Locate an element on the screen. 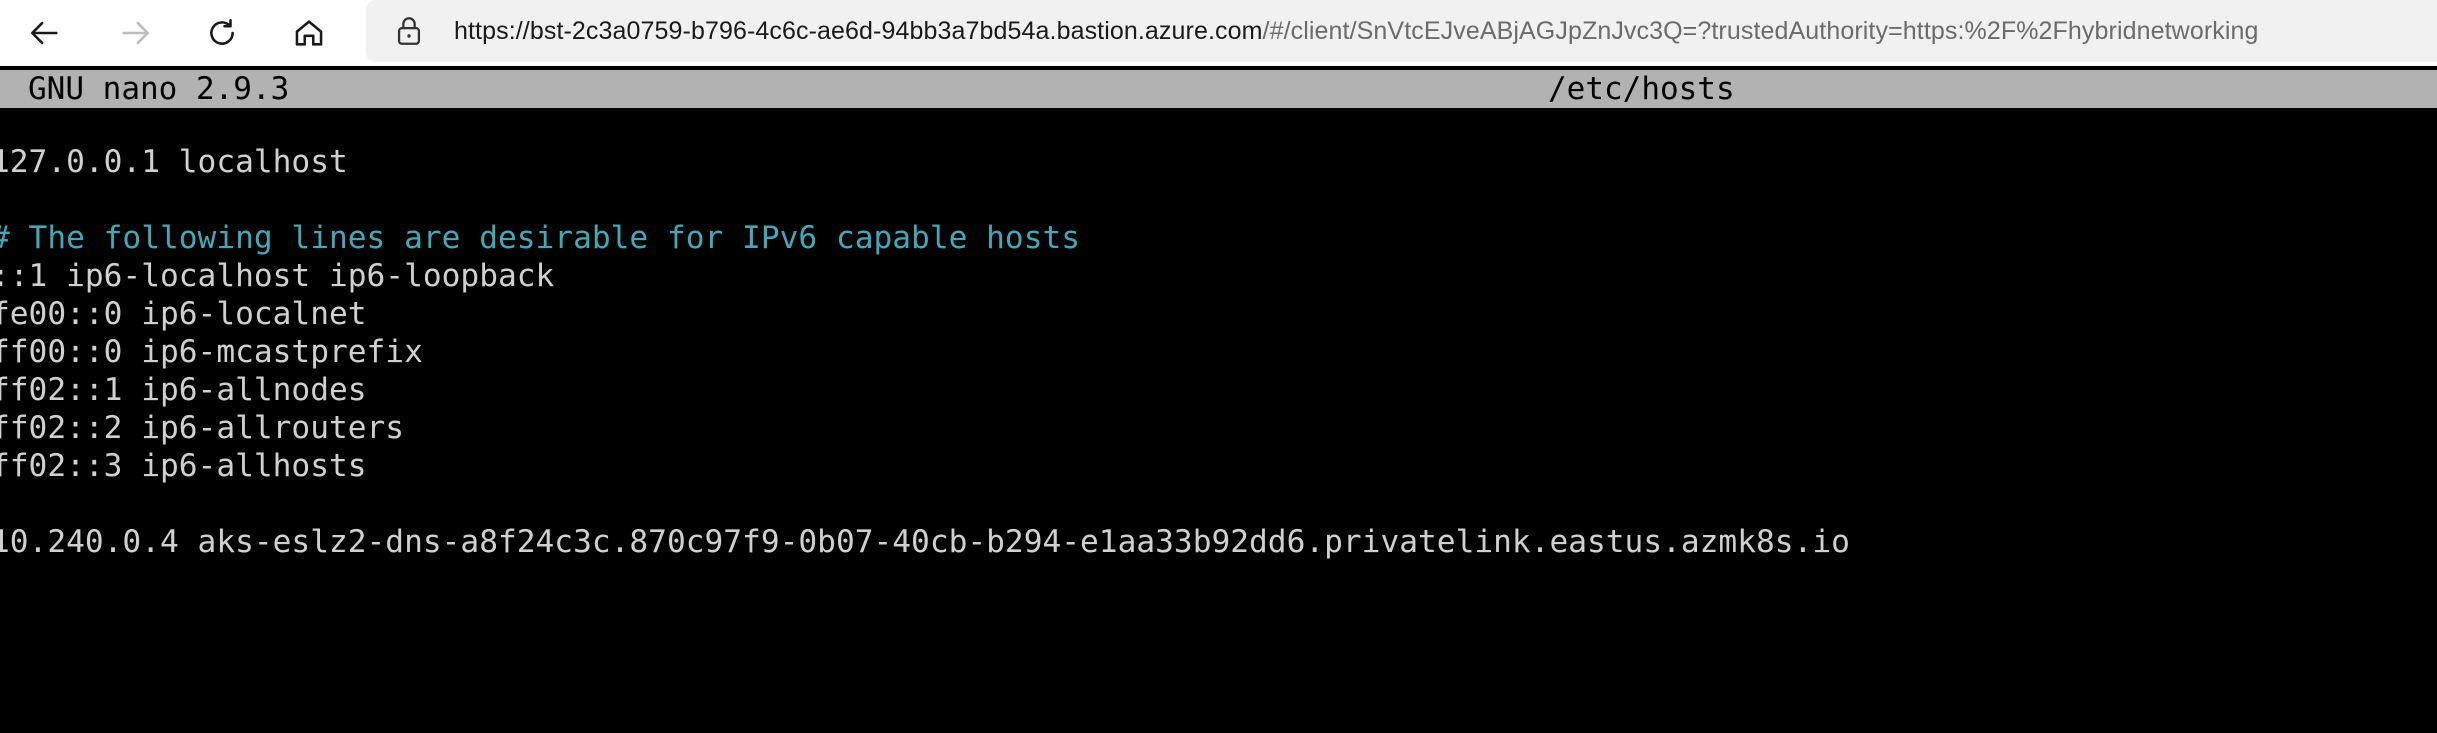 The image size is (2437, 733). home-button is located at coordinates (309, 33).